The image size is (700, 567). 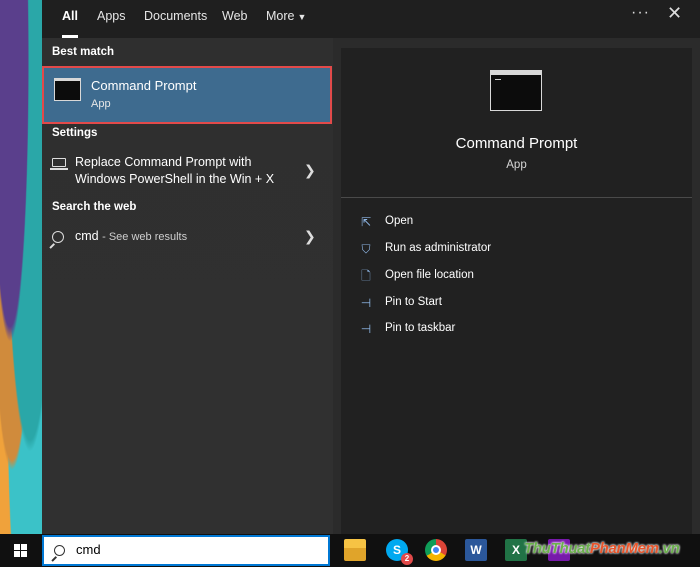 I want to click on tab-documents-label: Documents, so click(x=176, y=16).